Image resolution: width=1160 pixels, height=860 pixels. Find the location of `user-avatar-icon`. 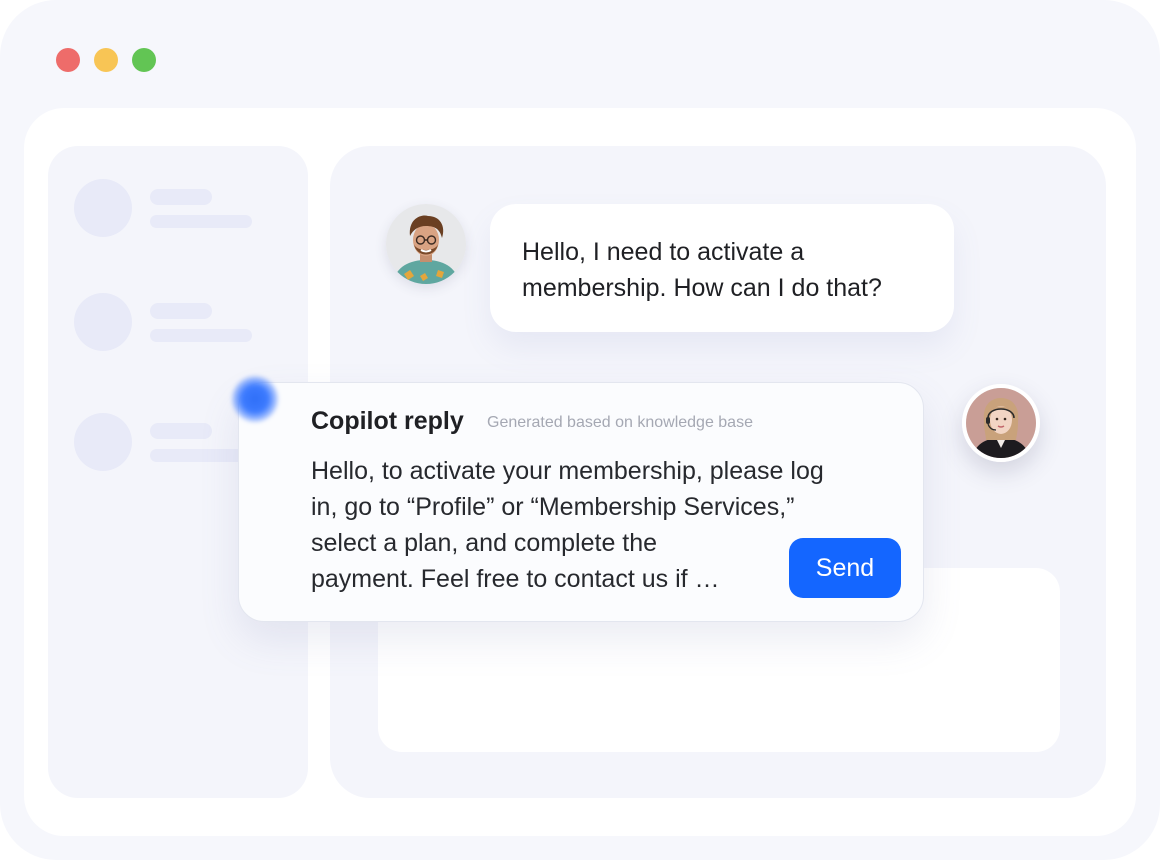

user-avatar-icon is located at coordinates (426, 244).